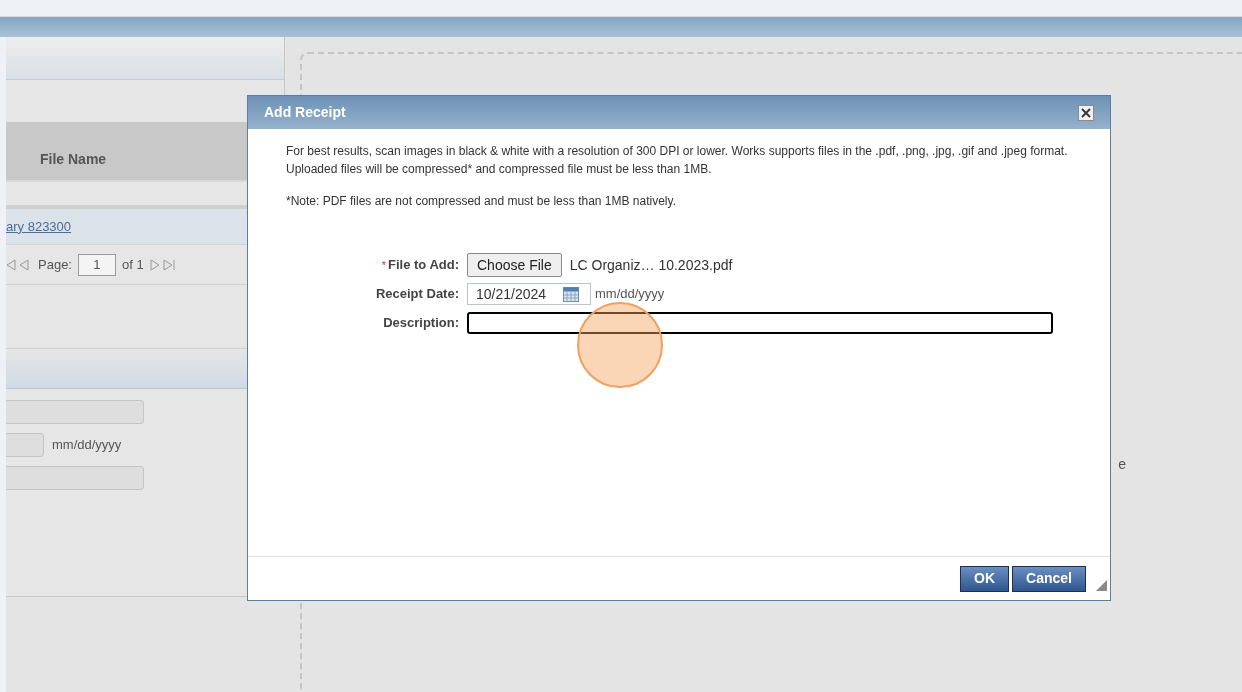  What do you see at coordinates (162, 264) in the screenshot?
I see `next-page-icons` at bounding box center [162, 264].